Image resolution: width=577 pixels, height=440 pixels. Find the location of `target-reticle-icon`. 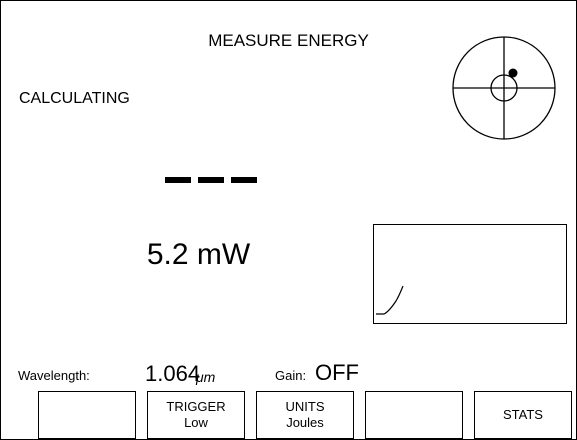

target-reticle-icon is located at coordinates (504, 88).